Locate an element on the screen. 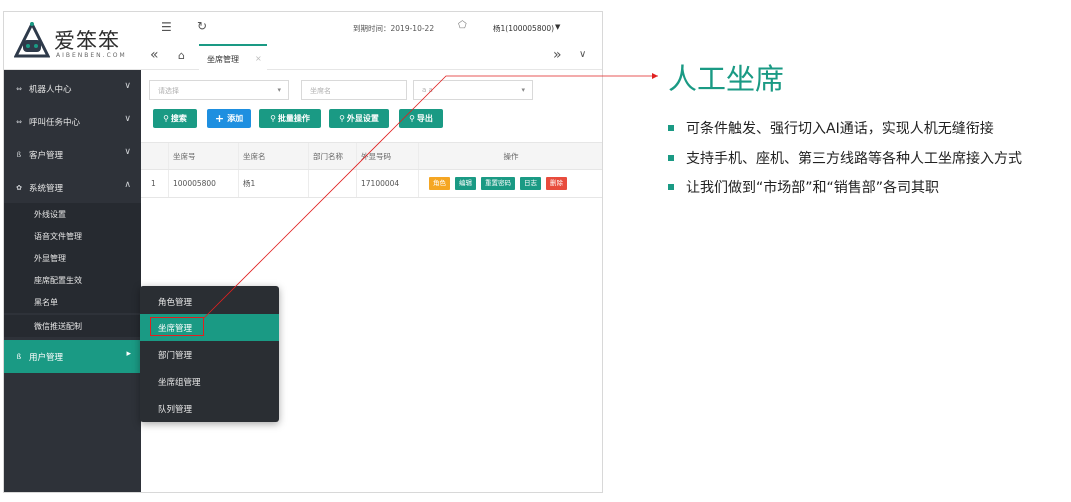 This screenshot has width=1071, height=502. expire-date: 到期时间：2019-10-22 is located at coordinates (394, 28).